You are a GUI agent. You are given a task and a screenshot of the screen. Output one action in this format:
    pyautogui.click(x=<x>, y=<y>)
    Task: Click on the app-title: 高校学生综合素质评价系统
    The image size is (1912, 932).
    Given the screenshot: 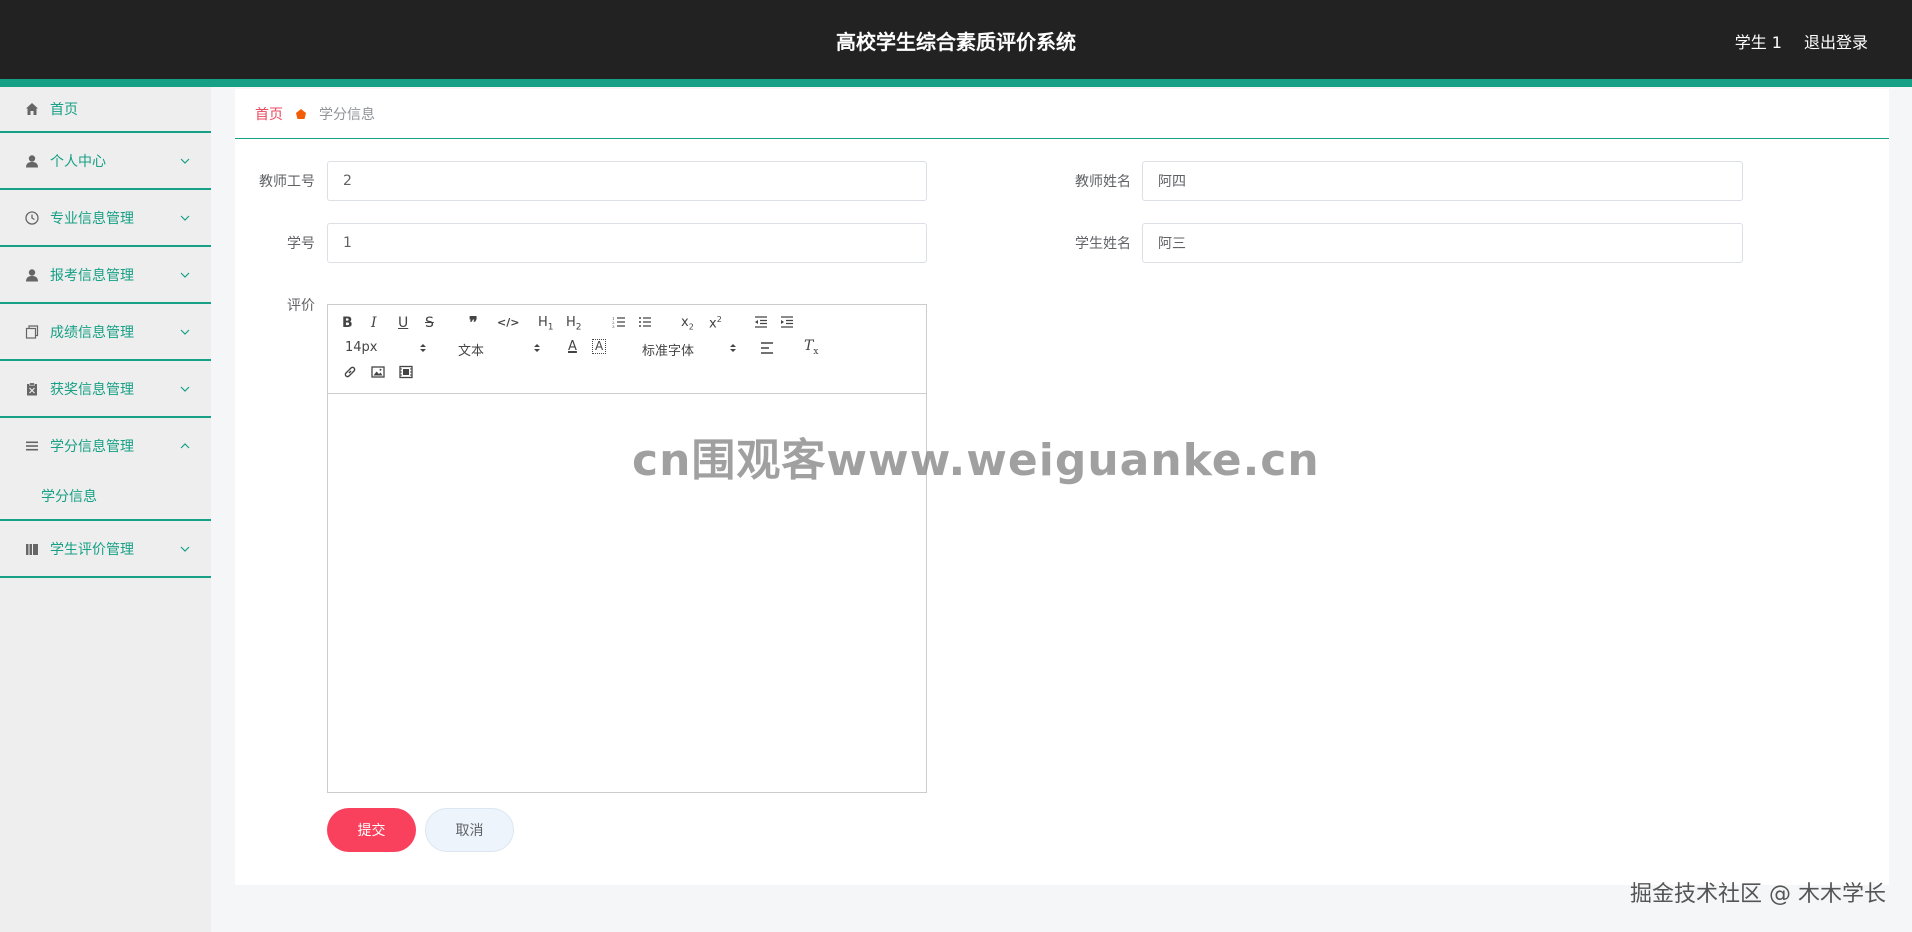 What is the action you would take?
    pyautogui.click(x=956, y=42)
    